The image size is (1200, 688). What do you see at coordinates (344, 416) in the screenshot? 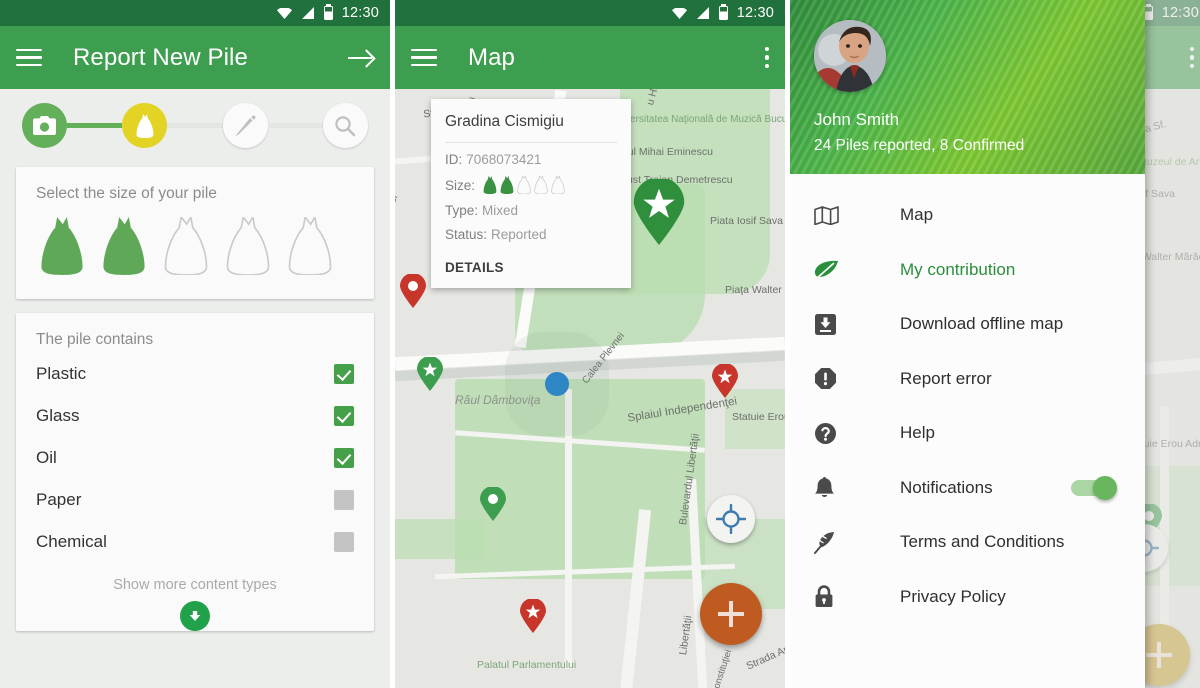
I see `checkbox-glass` at bounding box center [344, 416].